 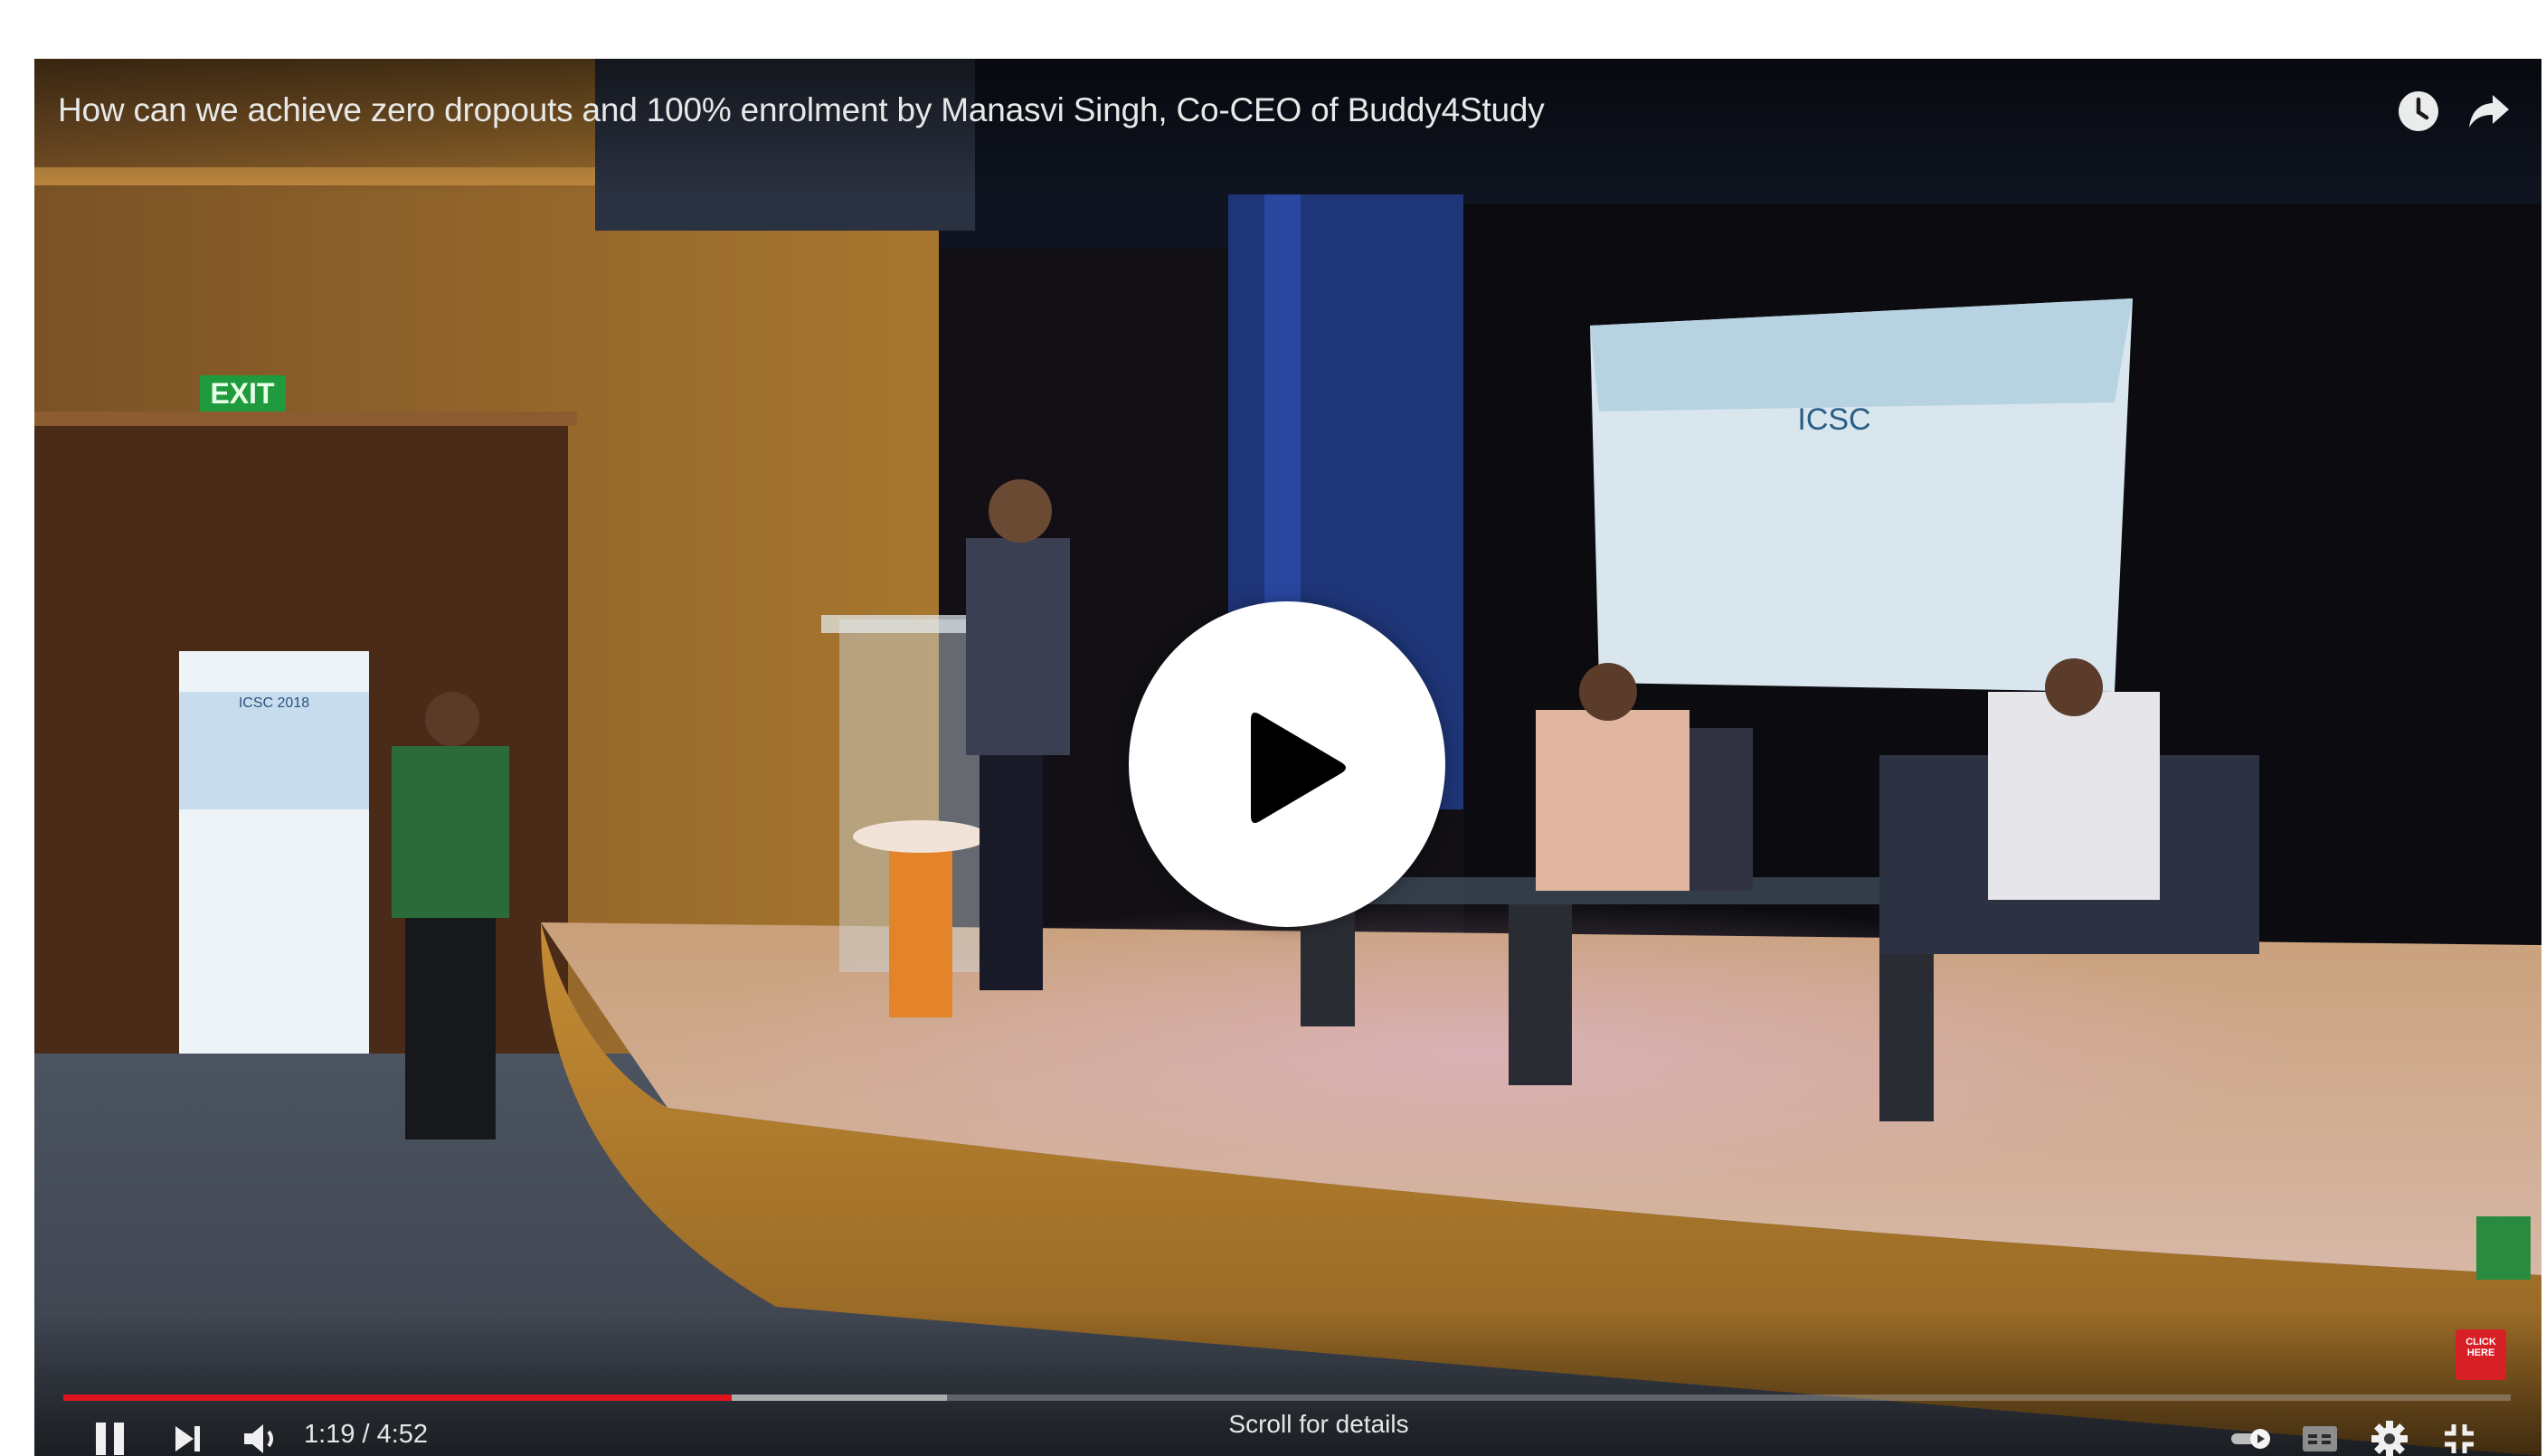 I want to click on large-play-button, so click(x=1287, y=764).